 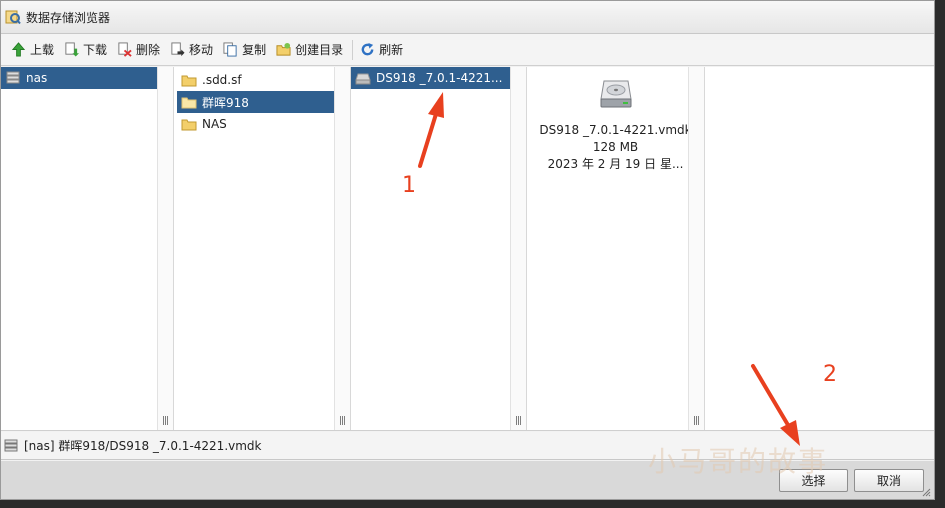 I want to click on folder-label: .sdd.sf, so click(x=222, y=80).